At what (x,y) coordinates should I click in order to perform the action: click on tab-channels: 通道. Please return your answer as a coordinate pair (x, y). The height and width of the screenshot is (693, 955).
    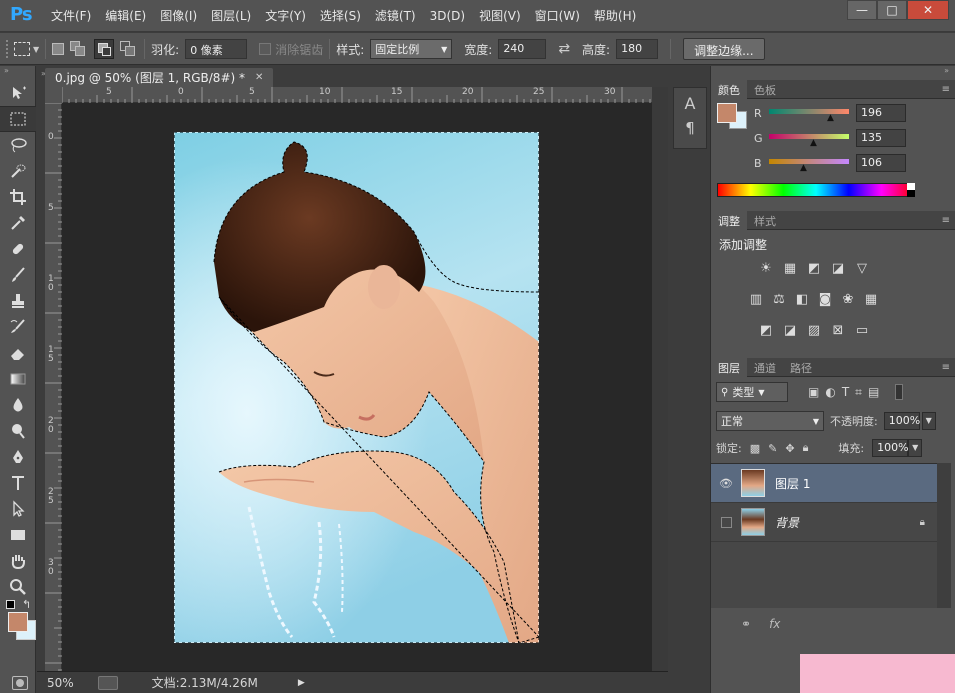
    Looking at the image, I should click on (765, 367).